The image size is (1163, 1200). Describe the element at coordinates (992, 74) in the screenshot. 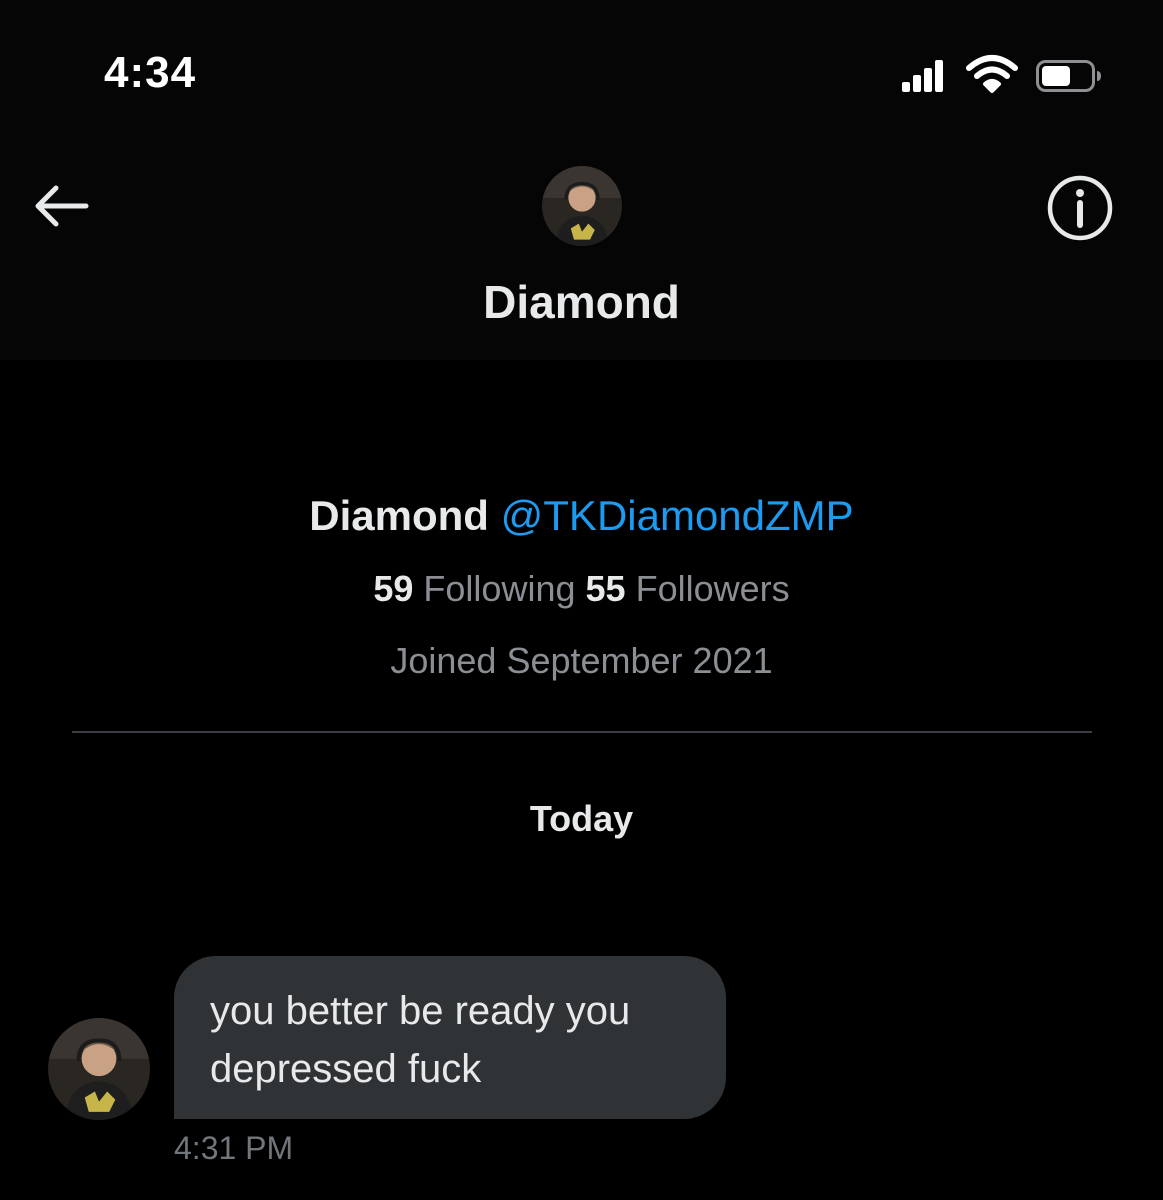

I see `wifi-icon` at that location.